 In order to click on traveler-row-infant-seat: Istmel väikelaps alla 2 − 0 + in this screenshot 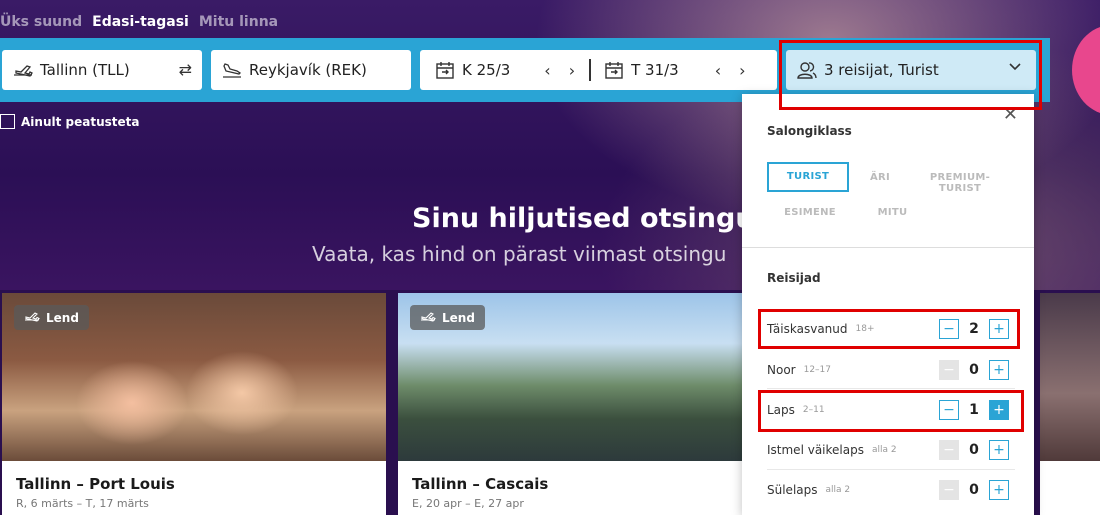, I will do `click(891, 450)`.